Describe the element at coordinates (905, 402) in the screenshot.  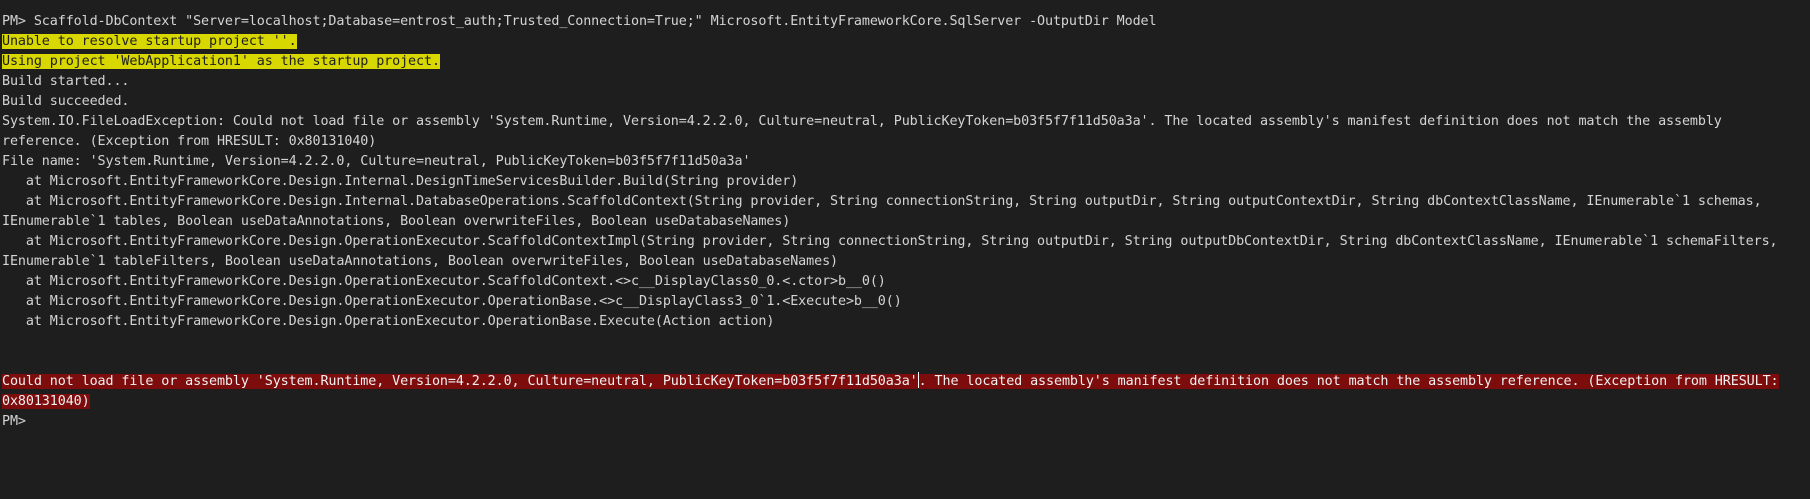
I see `error-line: 0x80131040)` at that location.